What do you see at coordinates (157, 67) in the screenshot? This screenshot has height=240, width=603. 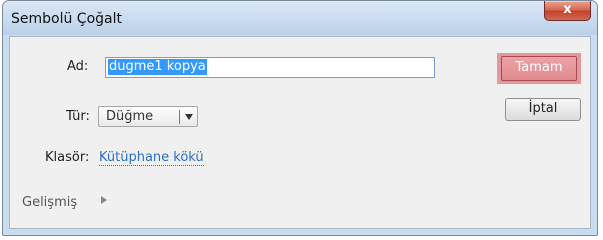 I see `name-input-value: dugme1 kopya` at bounding box center [157, 67].